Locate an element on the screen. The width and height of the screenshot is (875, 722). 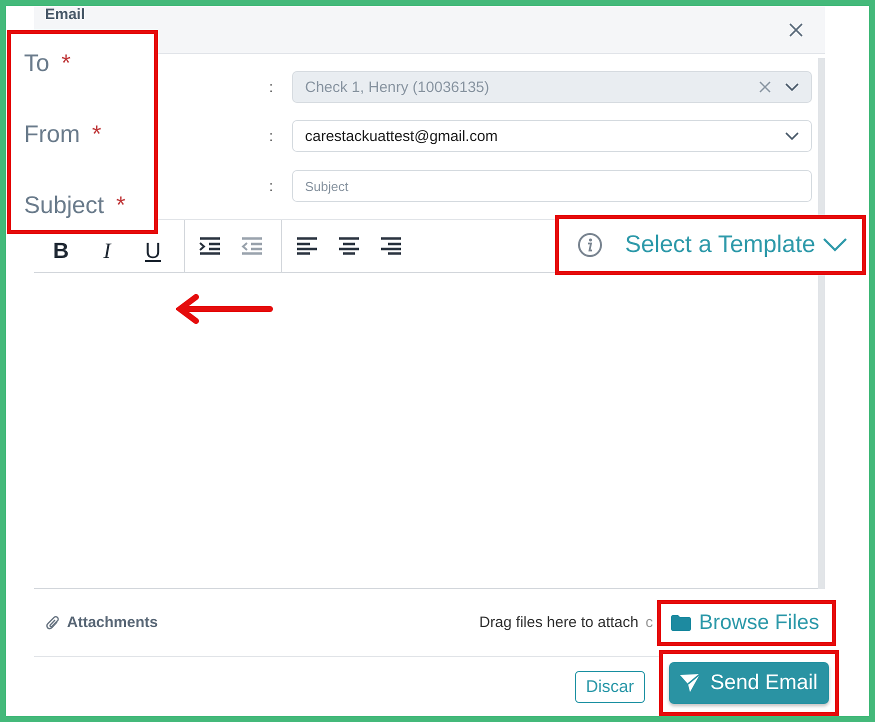
field-label: Subject is located at coordinates (64, 206).